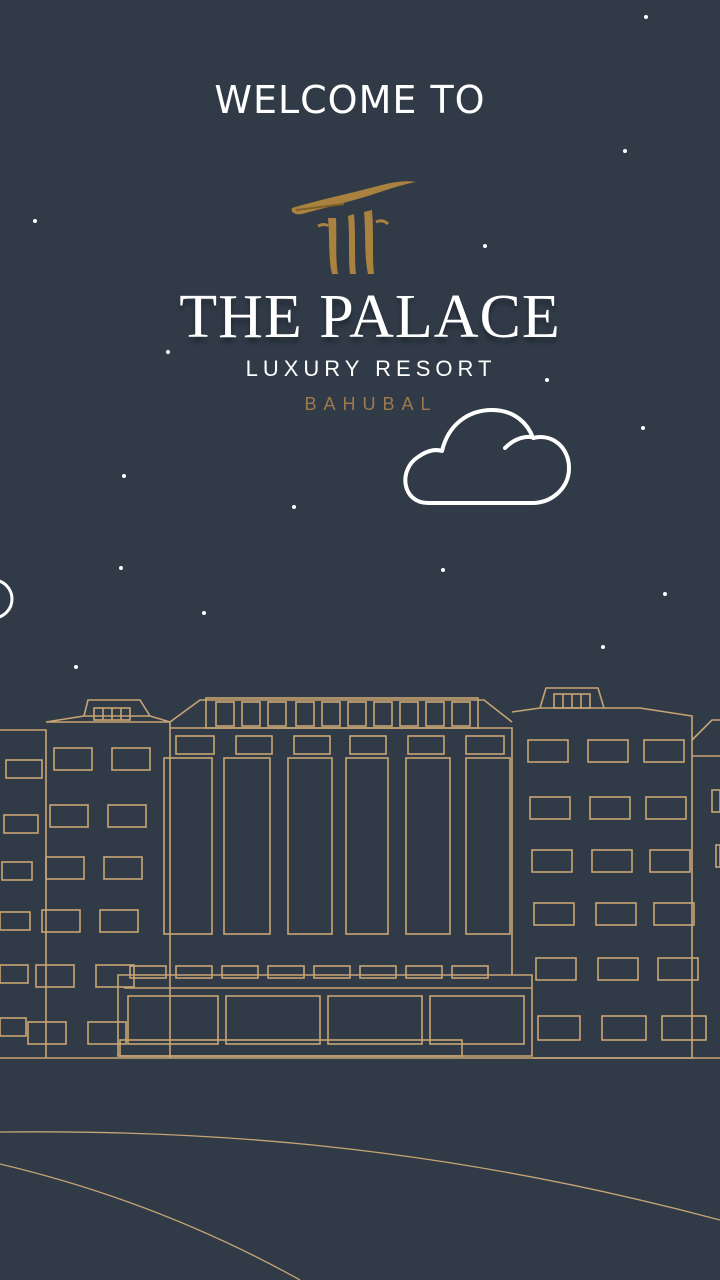 Image resolution: width=720 pixels, height=1280 pixels. What do you see at coordinates (7, 599) in the screenshot?
I see `moon-icon` at bounding box center [7, 599].